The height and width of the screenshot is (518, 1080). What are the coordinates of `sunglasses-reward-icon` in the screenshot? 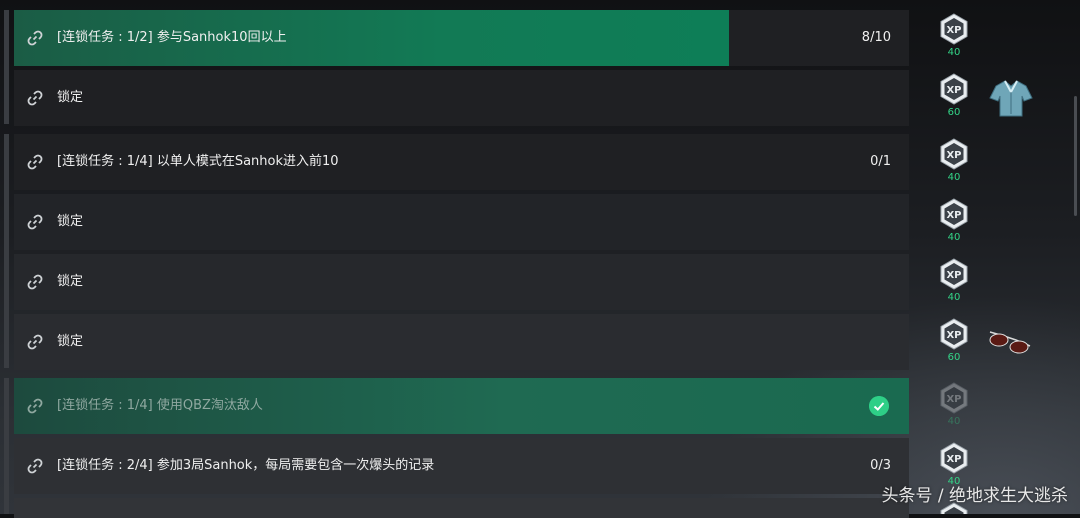 It's located at (1011, 341).